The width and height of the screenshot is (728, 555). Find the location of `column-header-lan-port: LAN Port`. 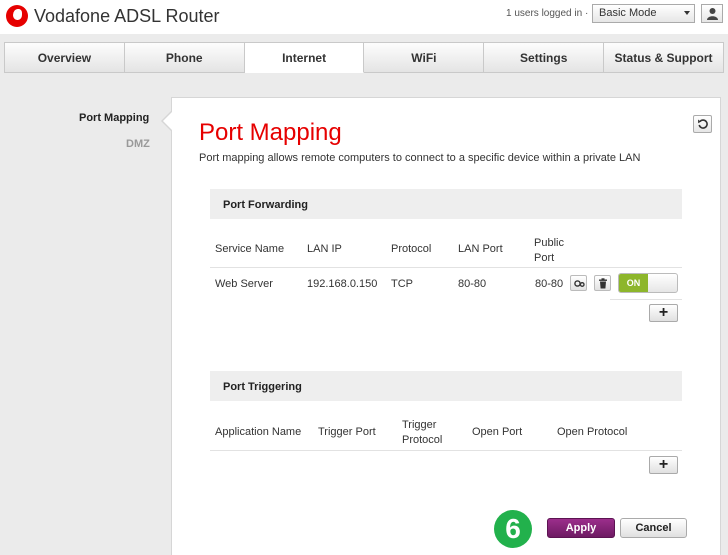

column-header-lan-port: LAN Port is located at coordinates (480, 249).